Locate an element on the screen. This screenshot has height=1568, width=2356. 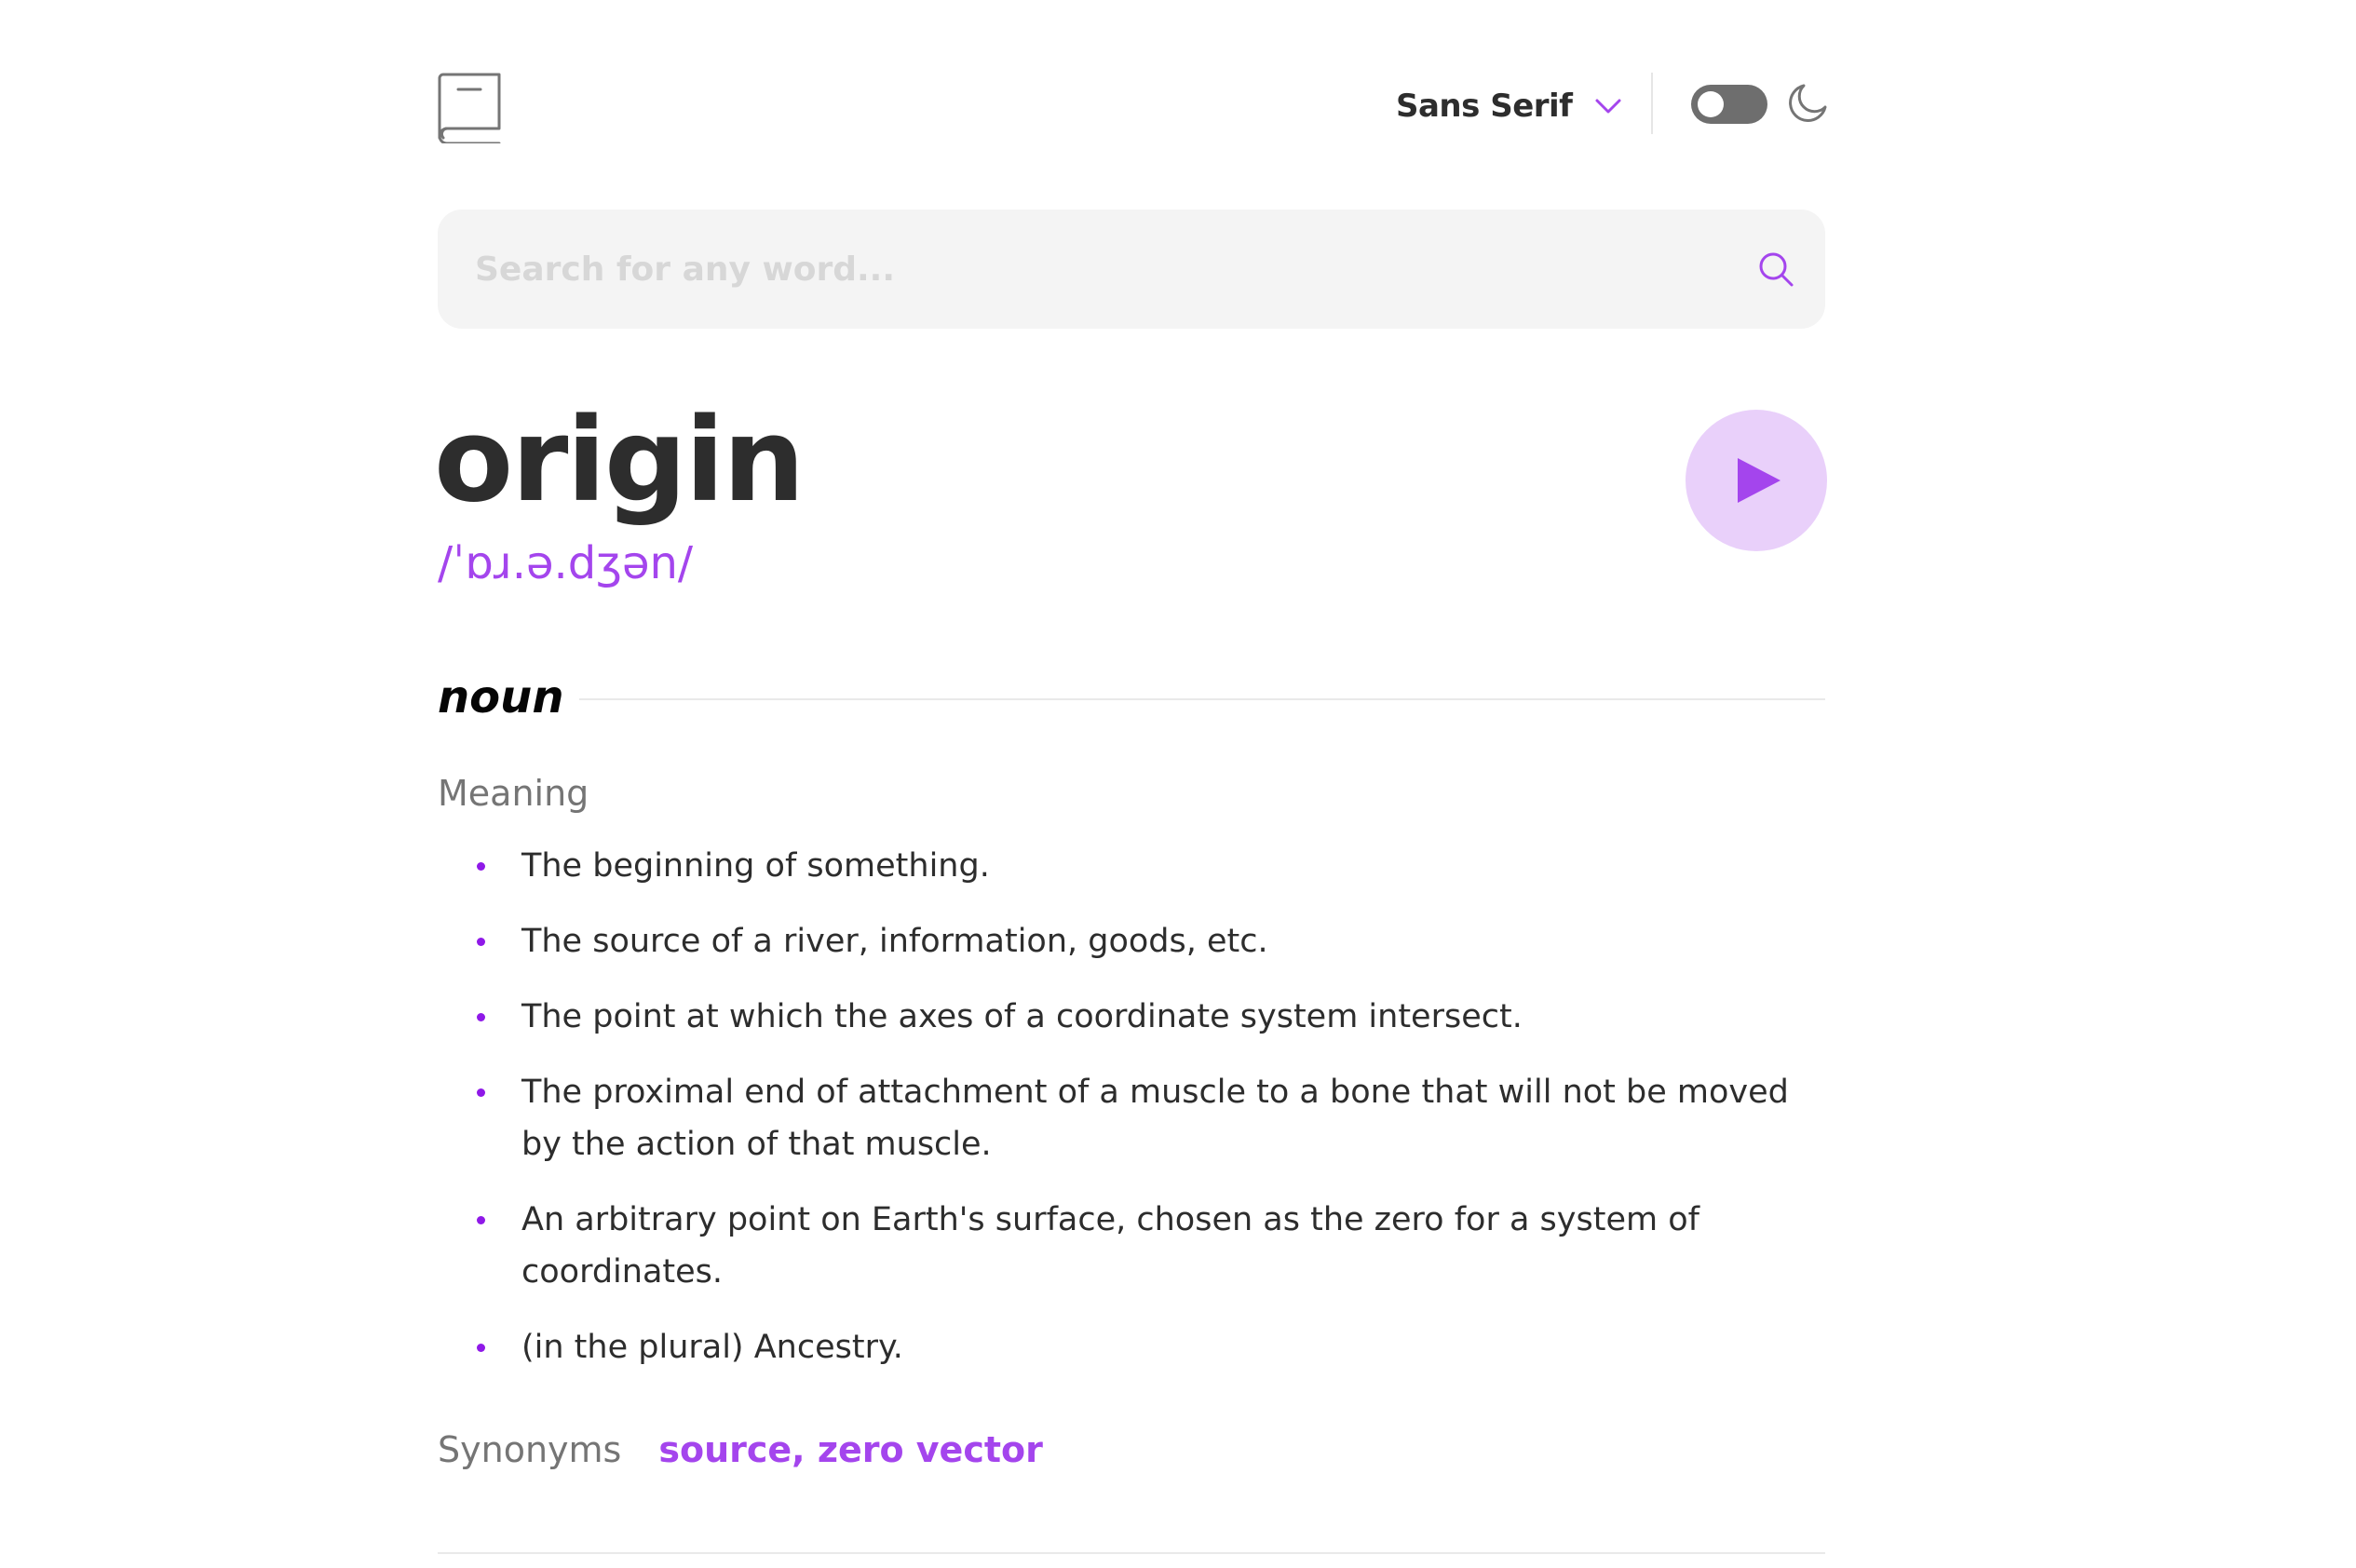
definition-item: (in the plural) Ancestry. is located at coordinates (1131, 1347).